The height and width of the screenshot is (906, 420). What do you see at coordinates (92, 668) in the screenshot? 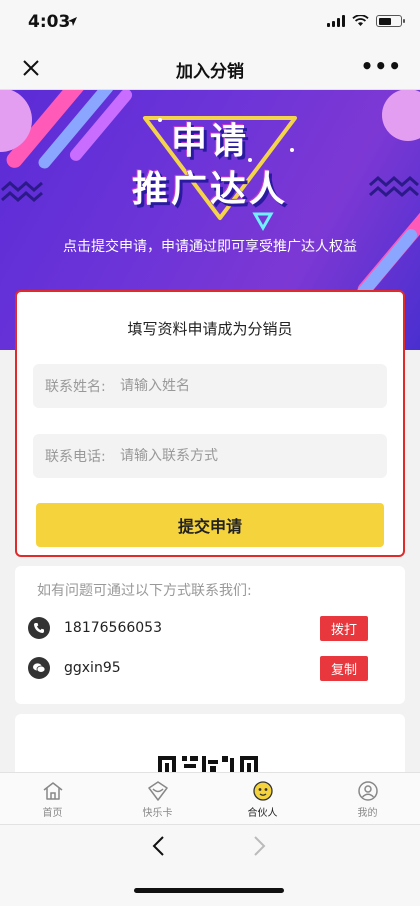
I see `contact-wechat-id: ggxin95` at bounding box center [92, 668].